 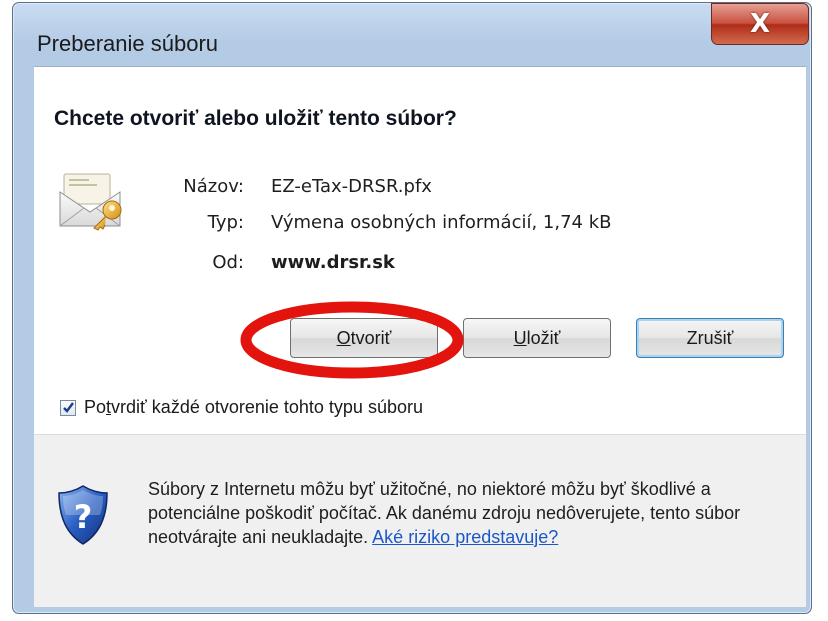 I want to click on check-icon, so click(x=68, y=407).